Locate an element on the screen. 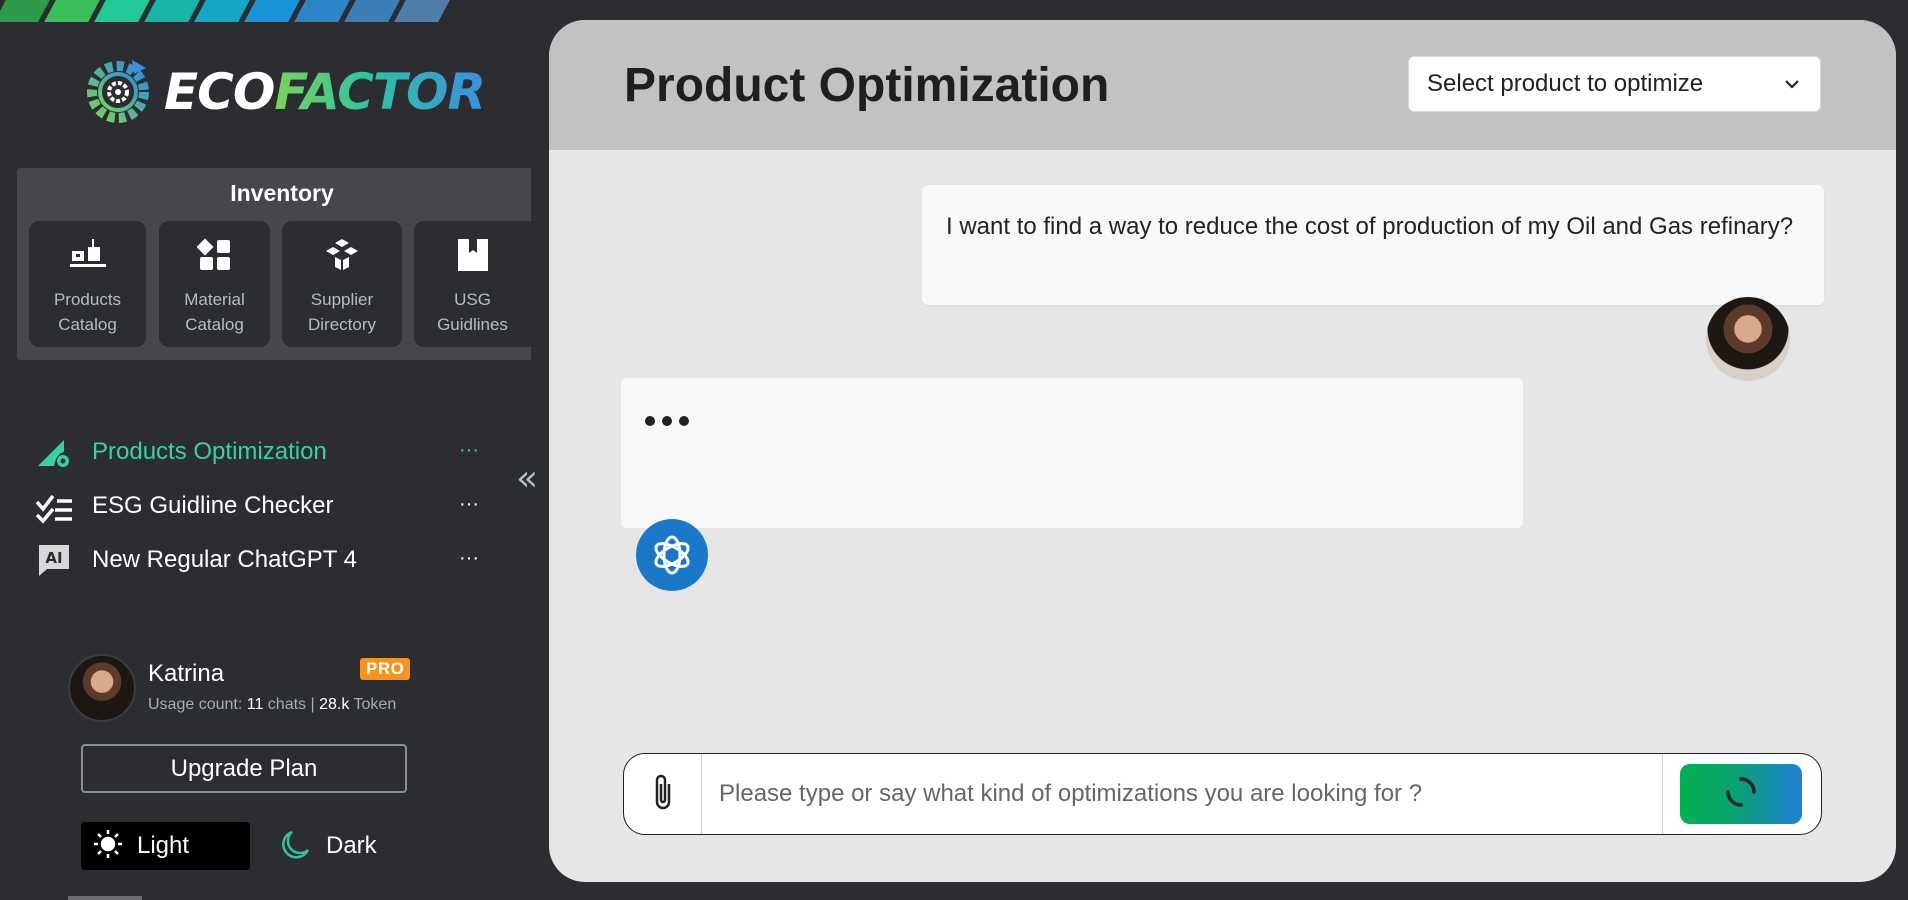 Image resolution: width=1908 pixels, height=900 pixels. ecofactor-logo: ECOFACTOR is located at coordinates (283, 92).